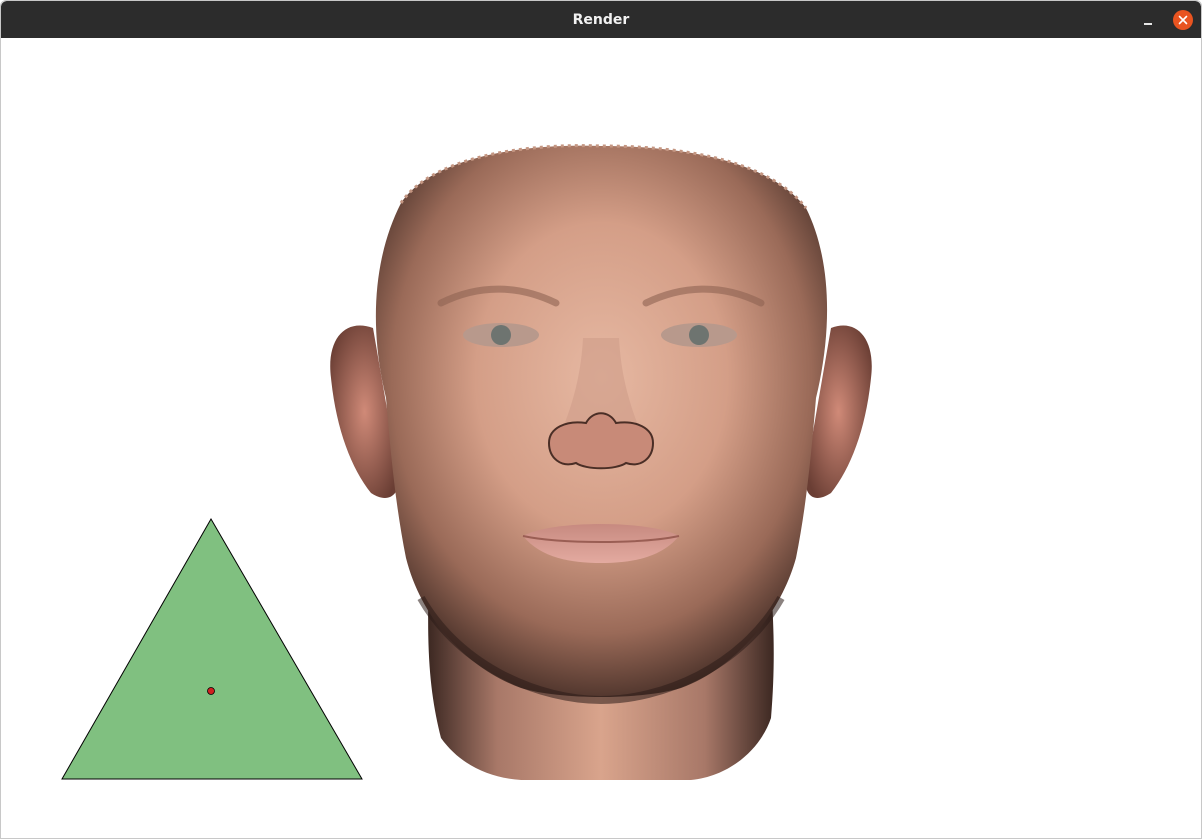 The height and width of the screenshot is (839, 1202). I want to click on title-bar: Render, so click(601, 19).